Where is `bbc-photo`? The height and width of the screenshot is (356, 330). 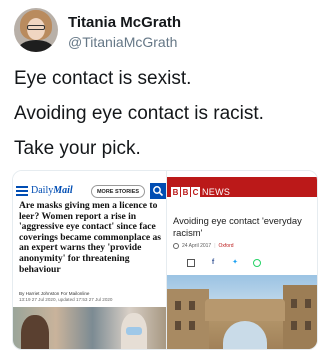
bbc-photo is located at coordinates (242, 312).